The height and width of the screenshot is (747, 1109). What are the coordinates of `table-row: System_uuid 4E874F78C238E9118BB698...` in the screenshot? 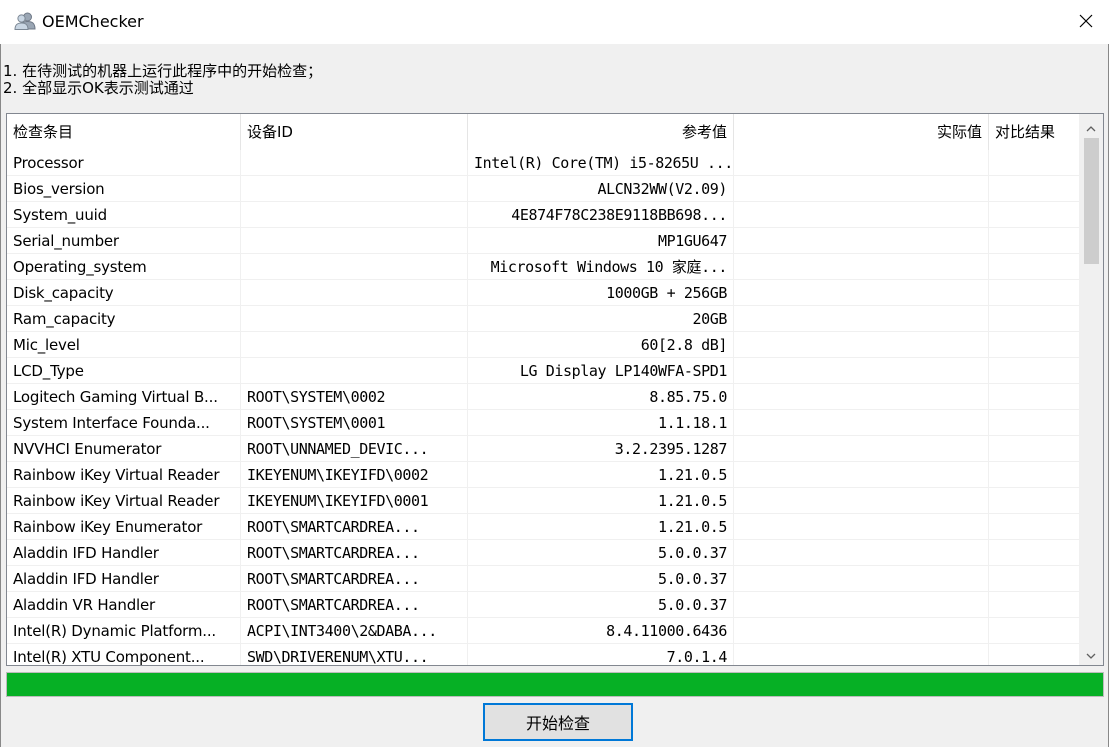 It's located at (544, 215).